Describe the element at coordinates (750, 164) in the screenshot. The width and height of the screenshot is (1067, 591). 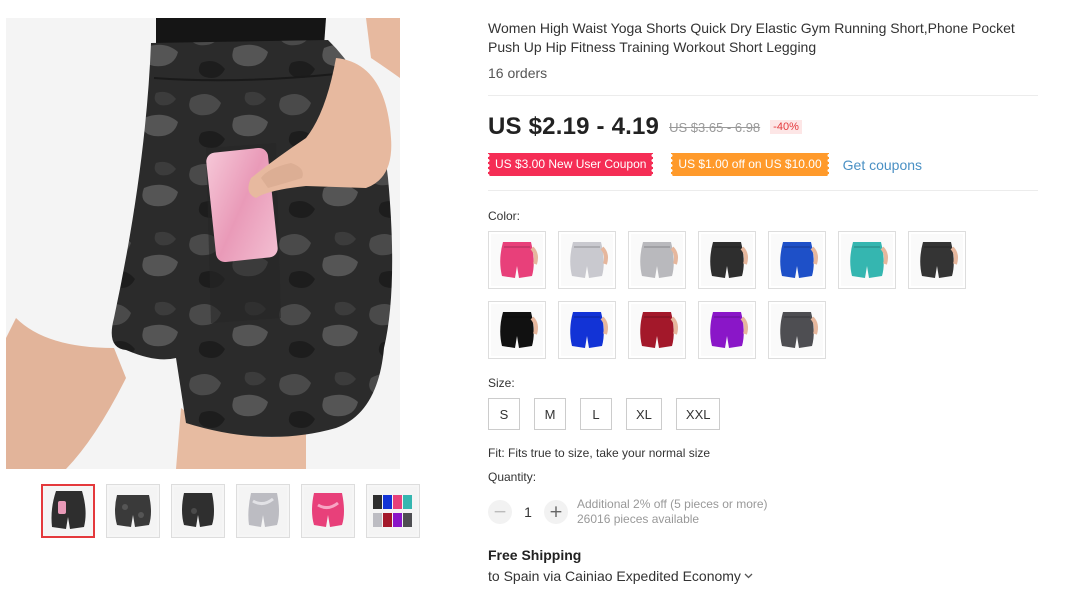
I see `discount-coupon: US $1.00 off on US $10.00` at that location.